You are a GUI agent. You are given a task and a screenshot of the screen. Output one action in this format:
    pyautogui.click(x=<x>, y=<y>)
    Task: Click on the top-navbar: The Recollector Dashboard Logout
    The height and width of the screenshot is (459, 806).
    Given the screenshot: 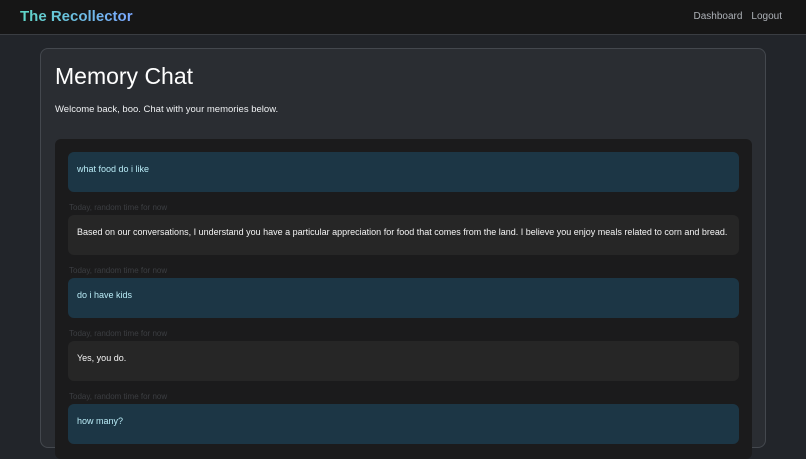 What is the action you would take?
    pyautogui.click(x=403, y=17)
    